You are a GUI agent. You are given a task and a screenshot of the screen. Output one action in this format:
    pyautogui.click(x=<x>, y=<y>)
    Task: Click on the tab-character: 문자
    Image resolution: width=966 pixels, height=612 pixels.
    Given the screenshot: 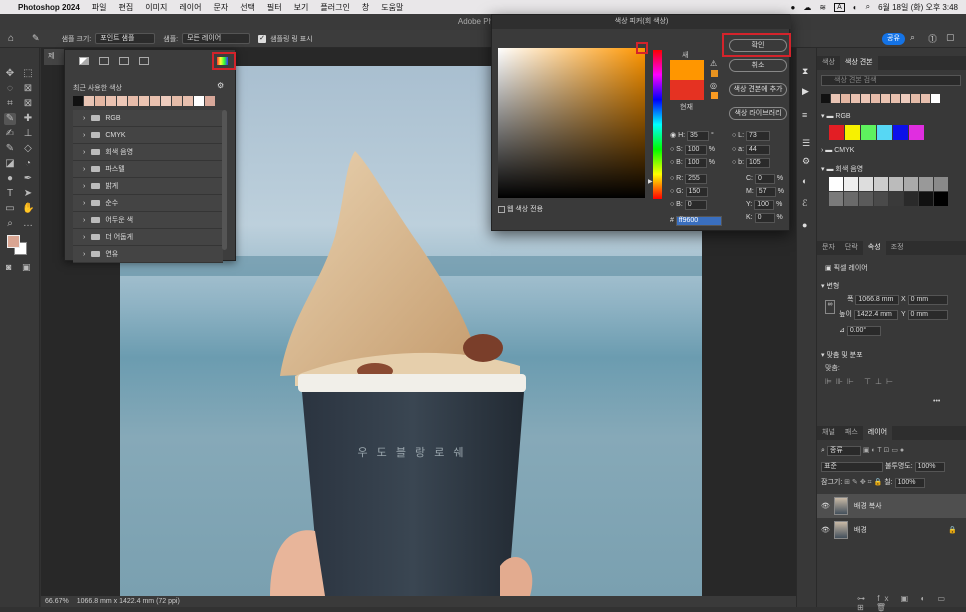 What is the action you would take?
    pyautogui.click(x=828, y=248)
    